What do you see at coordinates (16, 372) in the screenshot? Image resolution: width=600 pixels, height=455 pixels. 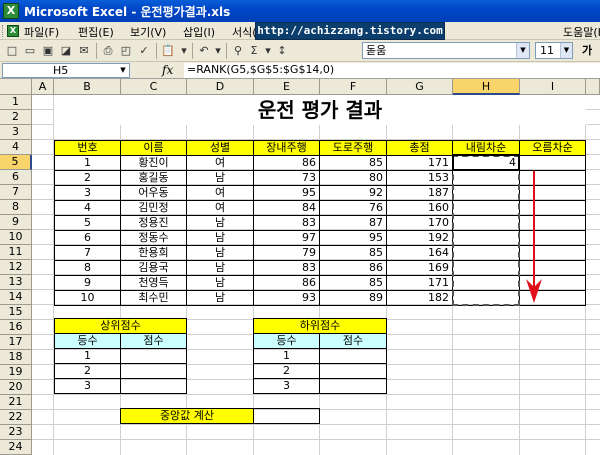 I see `row-header-19: 19` at bounding box center [16, 372].